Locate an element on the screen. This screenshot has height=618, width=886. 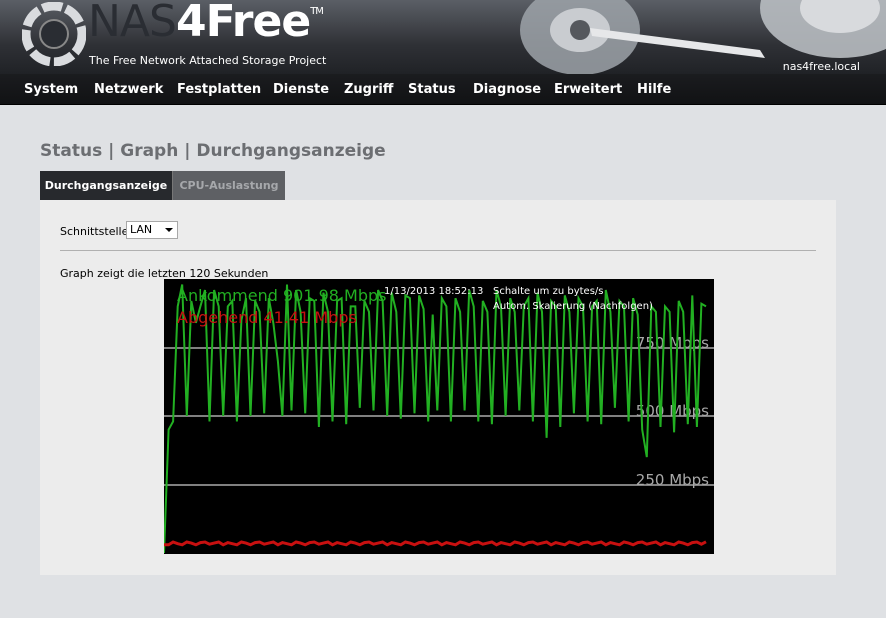
interface-select-value: LAN is located at coordinates (141, 229).